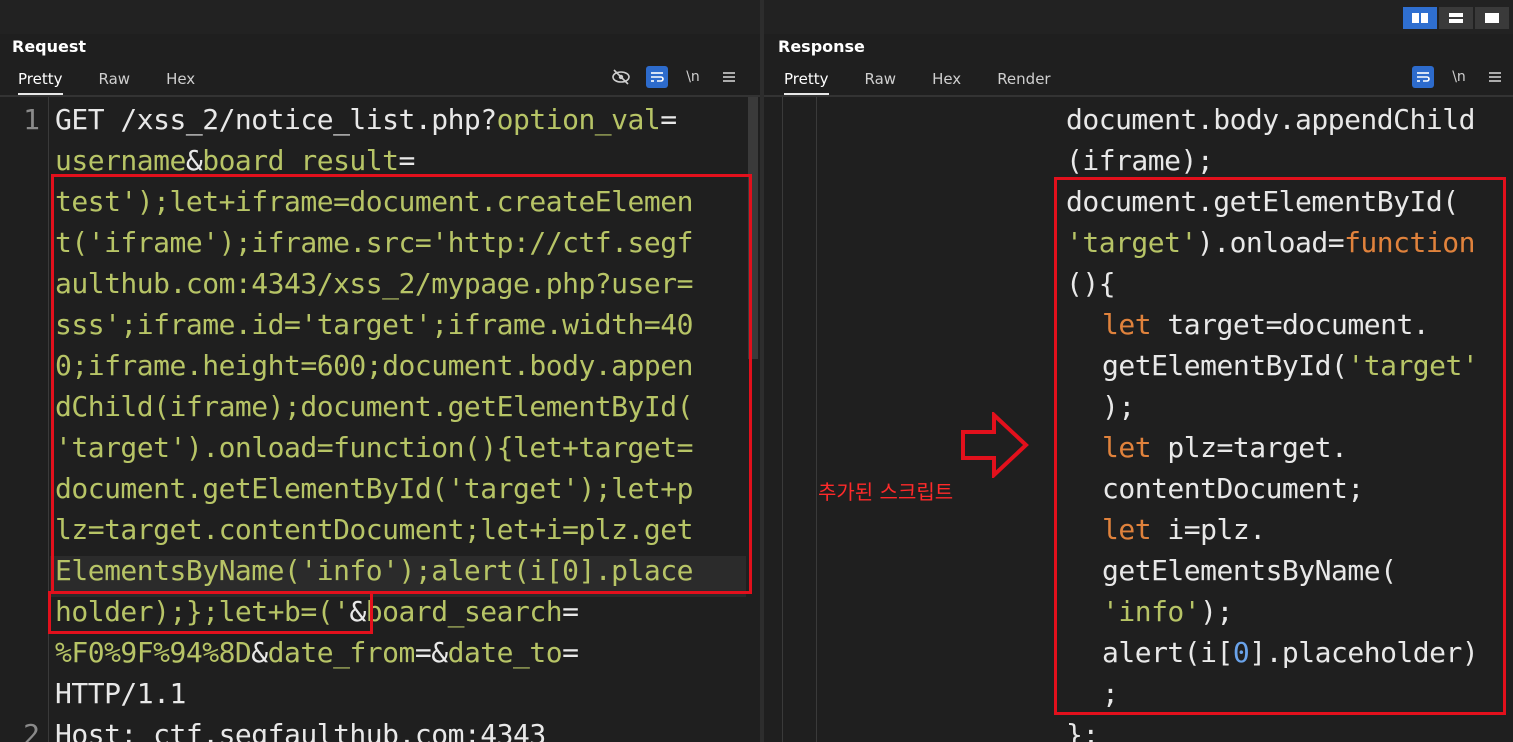 Image resolution: width=1513 pixels, height=742 pixels. What do you see at coordinates (505, 652) in the screenshot?
I see `code-token: date_to` at bounding box center [505, 652].